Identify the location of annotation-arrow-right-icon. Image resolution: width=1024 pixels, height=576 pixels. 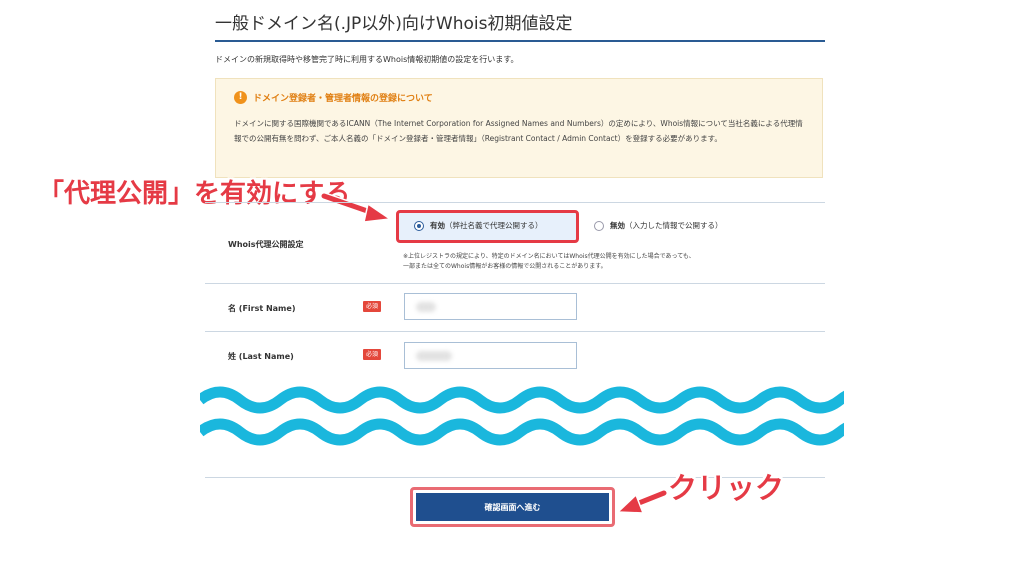
(356, 207).